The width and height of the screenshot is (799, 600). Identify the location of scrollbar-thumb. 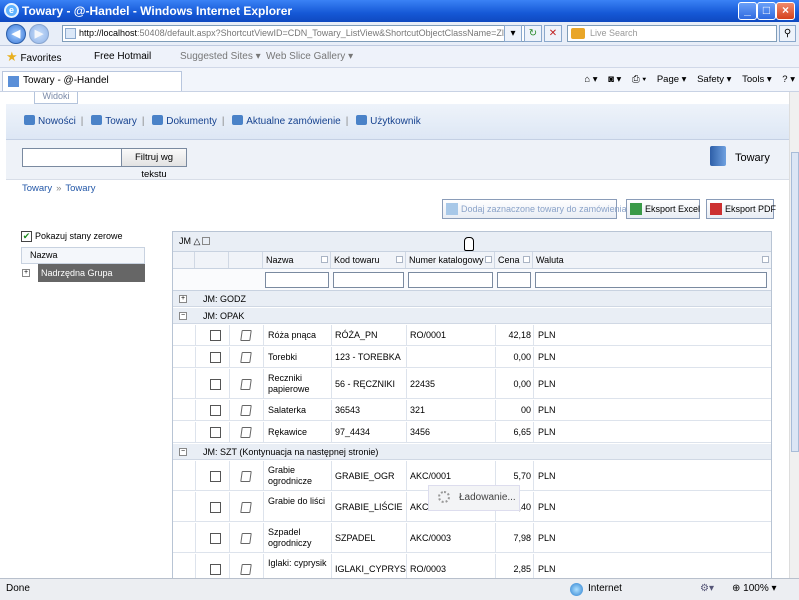
(795, 302).